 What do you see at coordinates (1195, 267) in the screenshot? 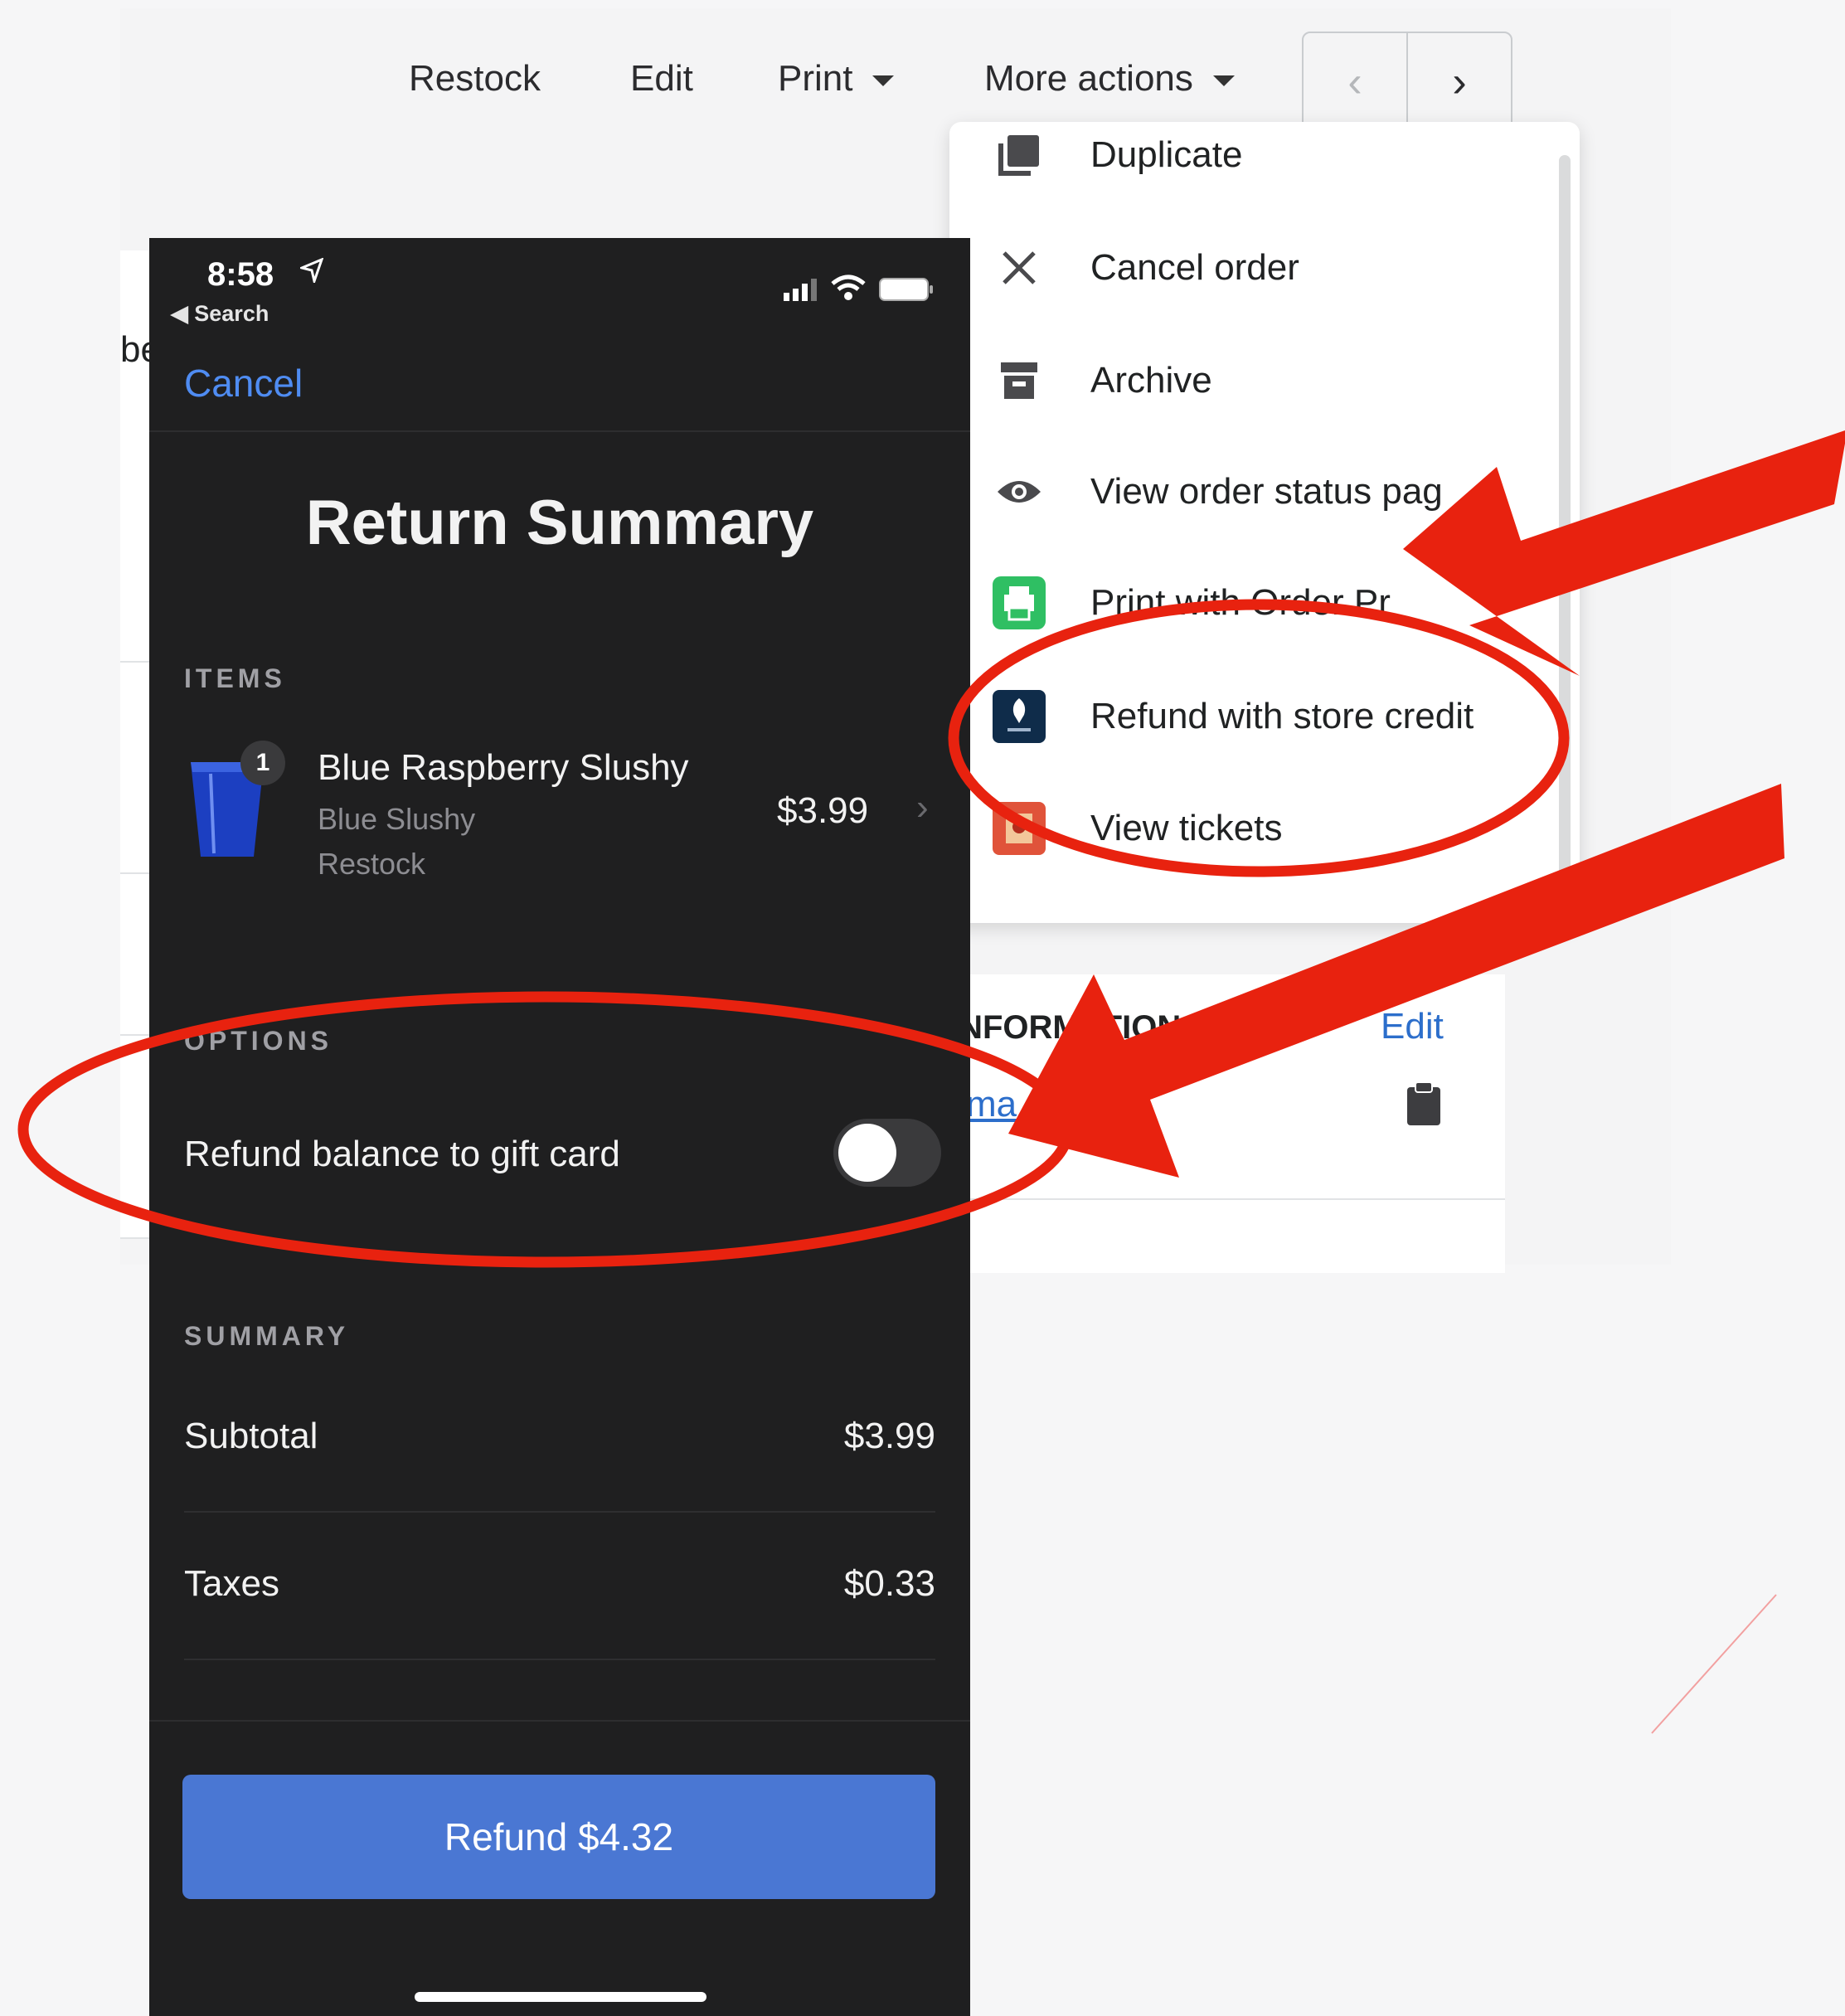
I see `menu-item-label: Cancel order` at bounding box center [1195, 267].